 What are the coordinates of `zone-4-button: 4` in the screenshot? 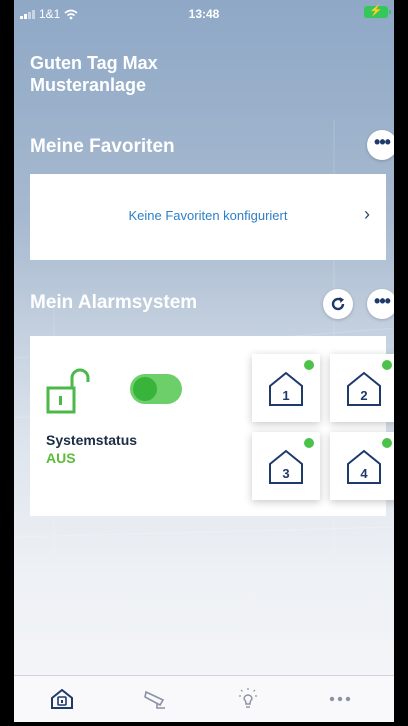 It's located at (362, 466).